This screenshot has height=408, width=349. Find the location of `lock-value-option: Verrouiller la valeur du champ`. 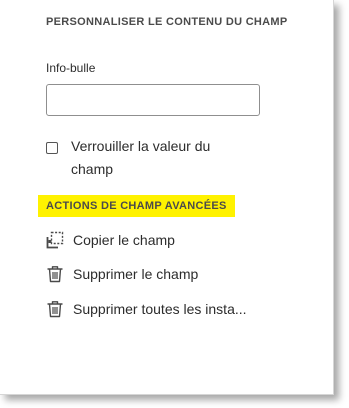

lock-value-option: Verrouiller la valeur du champ is located at coordinates (143, 159).